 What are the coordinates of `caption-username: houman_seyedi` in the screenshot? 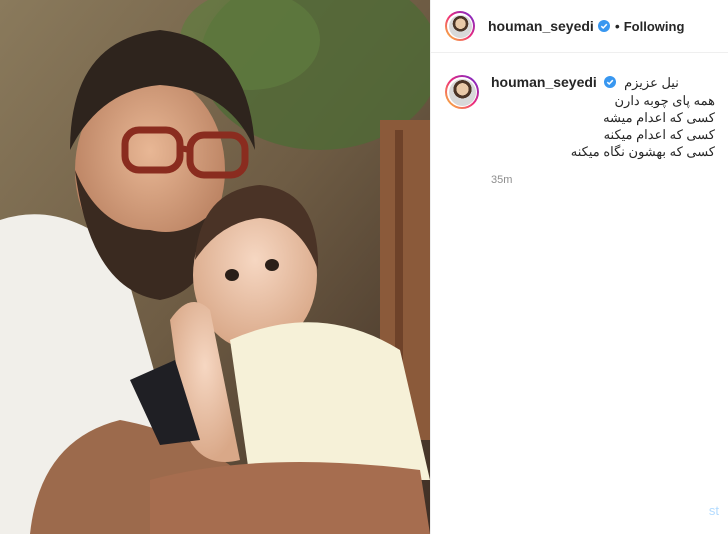 It's located at (544, 82).